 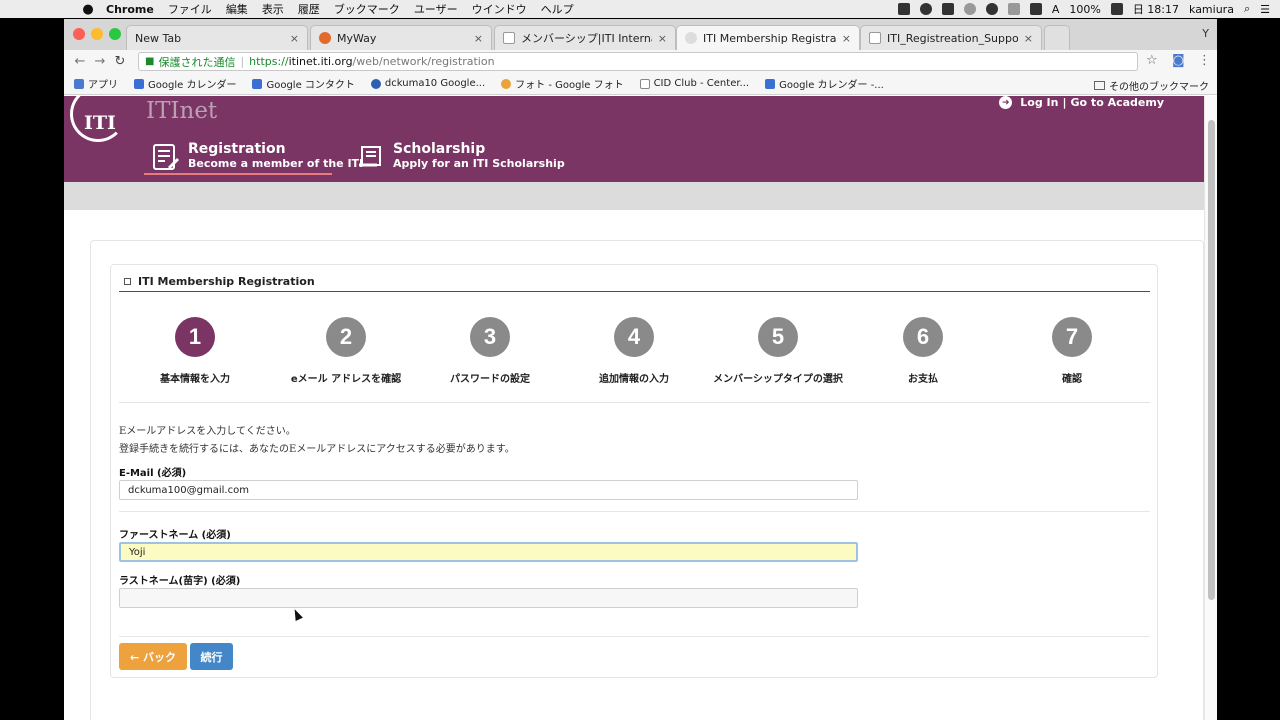 What do you see at coordinates (1056, 9) in the screenshot?
I see `input-source-indicator: A` at bounding box center [1056, 9].